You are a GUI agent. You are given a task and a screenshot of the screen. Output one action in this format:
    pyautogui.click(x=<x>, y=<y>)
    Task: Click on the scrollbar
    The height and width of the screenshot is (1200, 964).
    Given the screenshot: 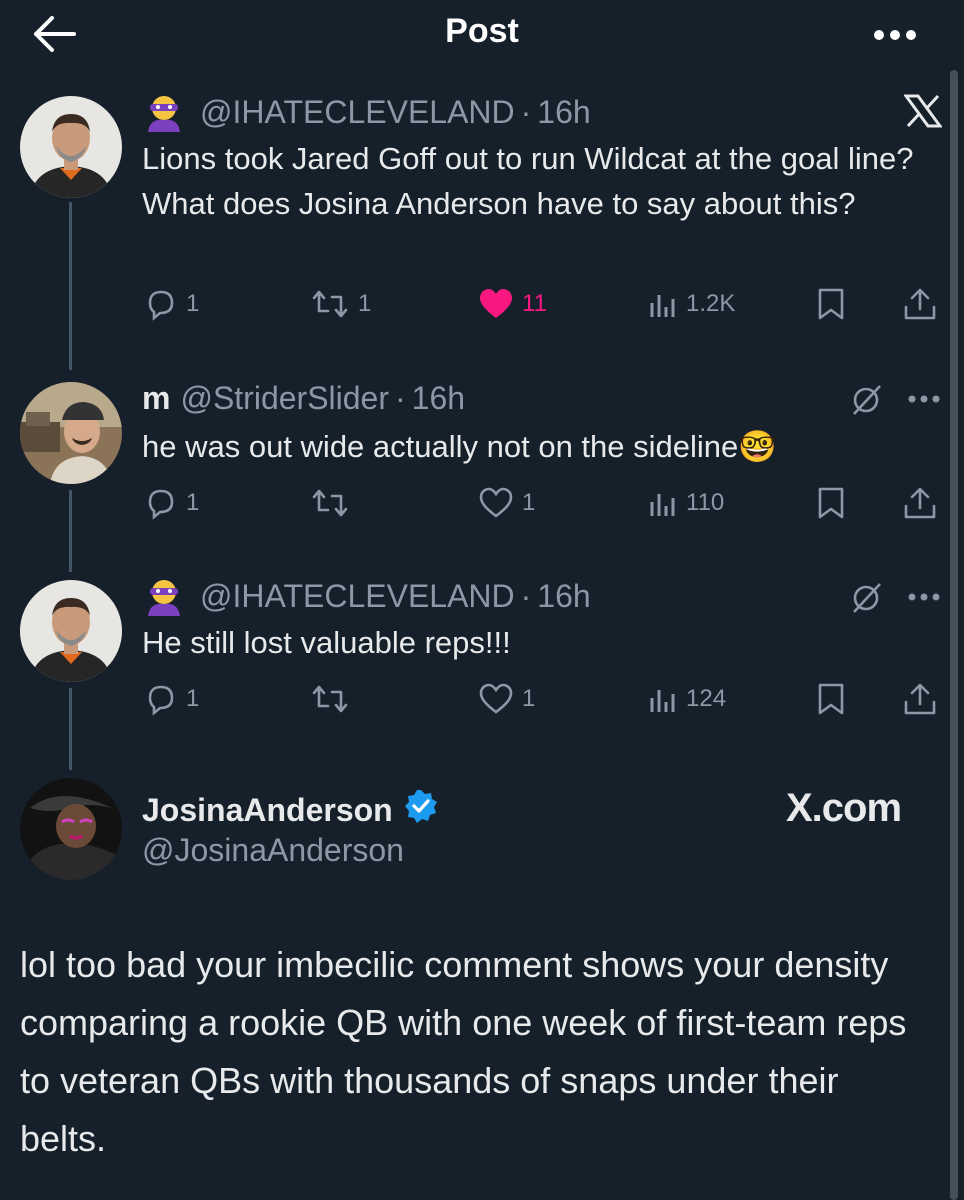 What is the action you would take?
    pyautogui.click(x=954, y=635)
    